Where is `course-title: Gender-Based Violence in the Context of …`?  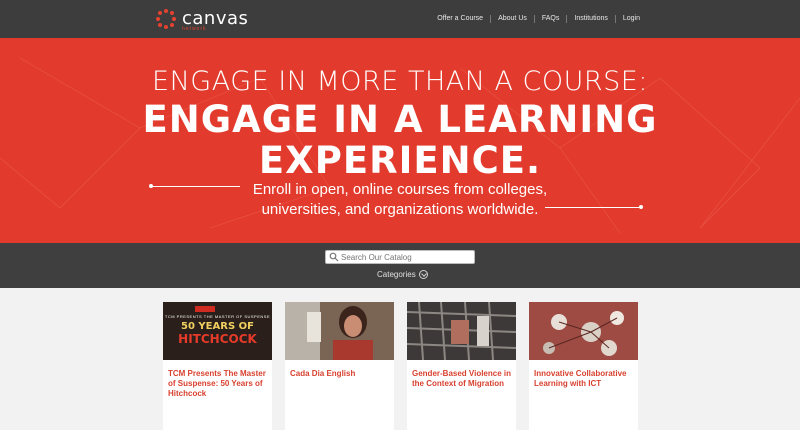 course-title: Gender-Based Violence in the Context of … is located at coordinates (464, 379).